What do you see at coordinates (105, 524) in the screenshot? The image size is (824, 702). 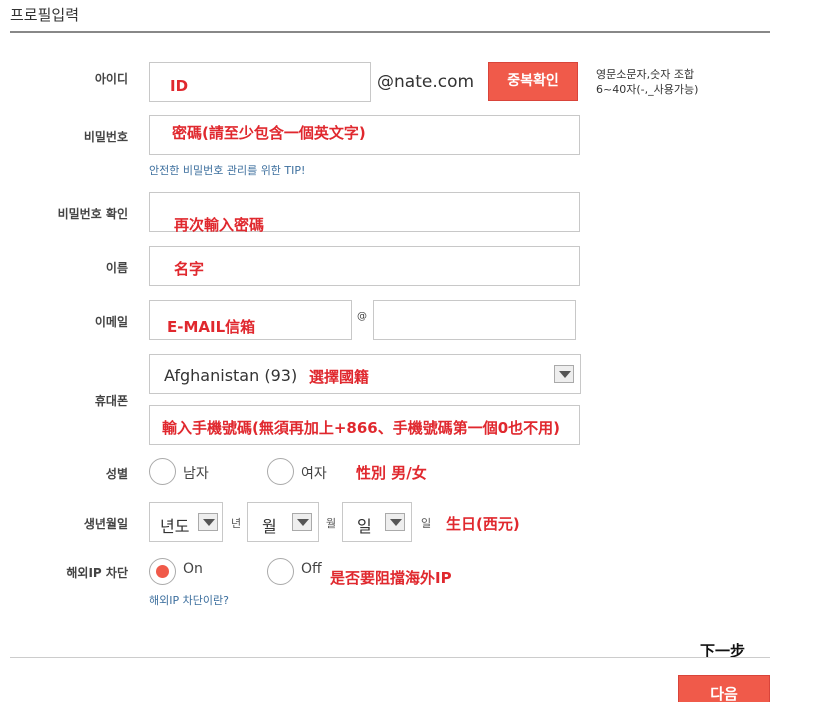 I see `birth-label: 생년월일` at bounding box center [105, 524].